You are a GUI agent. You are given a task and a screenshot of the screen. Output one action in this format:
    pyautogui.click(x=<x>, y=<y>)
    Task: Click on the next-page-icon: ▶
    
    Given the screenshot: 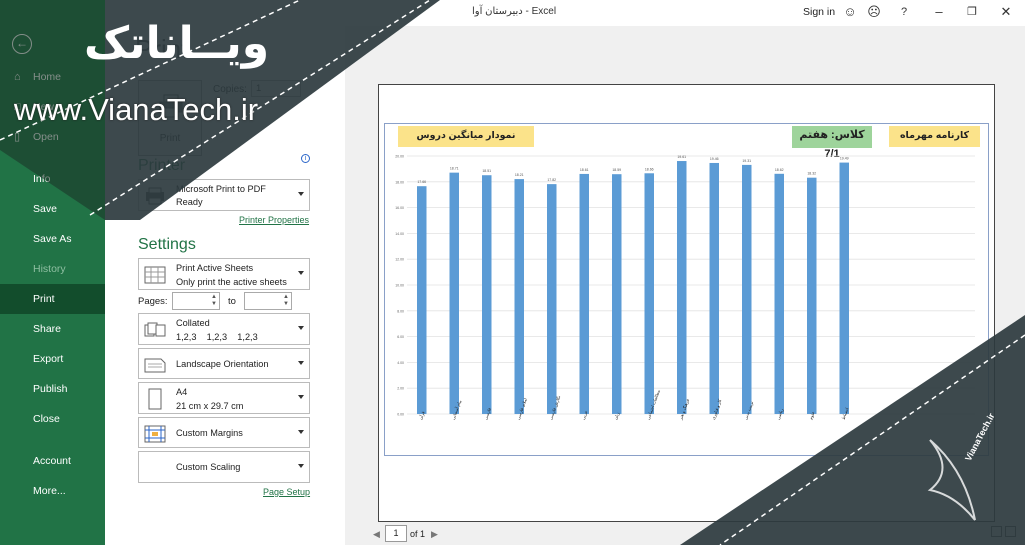 What is the action you would take?
    pyautogui.click(x=434, y=534)
    